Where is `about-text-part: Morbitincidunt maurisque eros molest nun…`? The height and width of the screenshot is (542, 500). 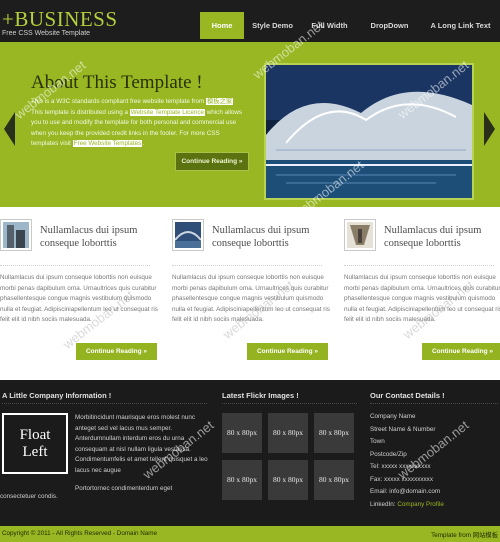
about-text-part: Morbitincidunt maurisque eros molest nun… is located at coordinates (141, 444).